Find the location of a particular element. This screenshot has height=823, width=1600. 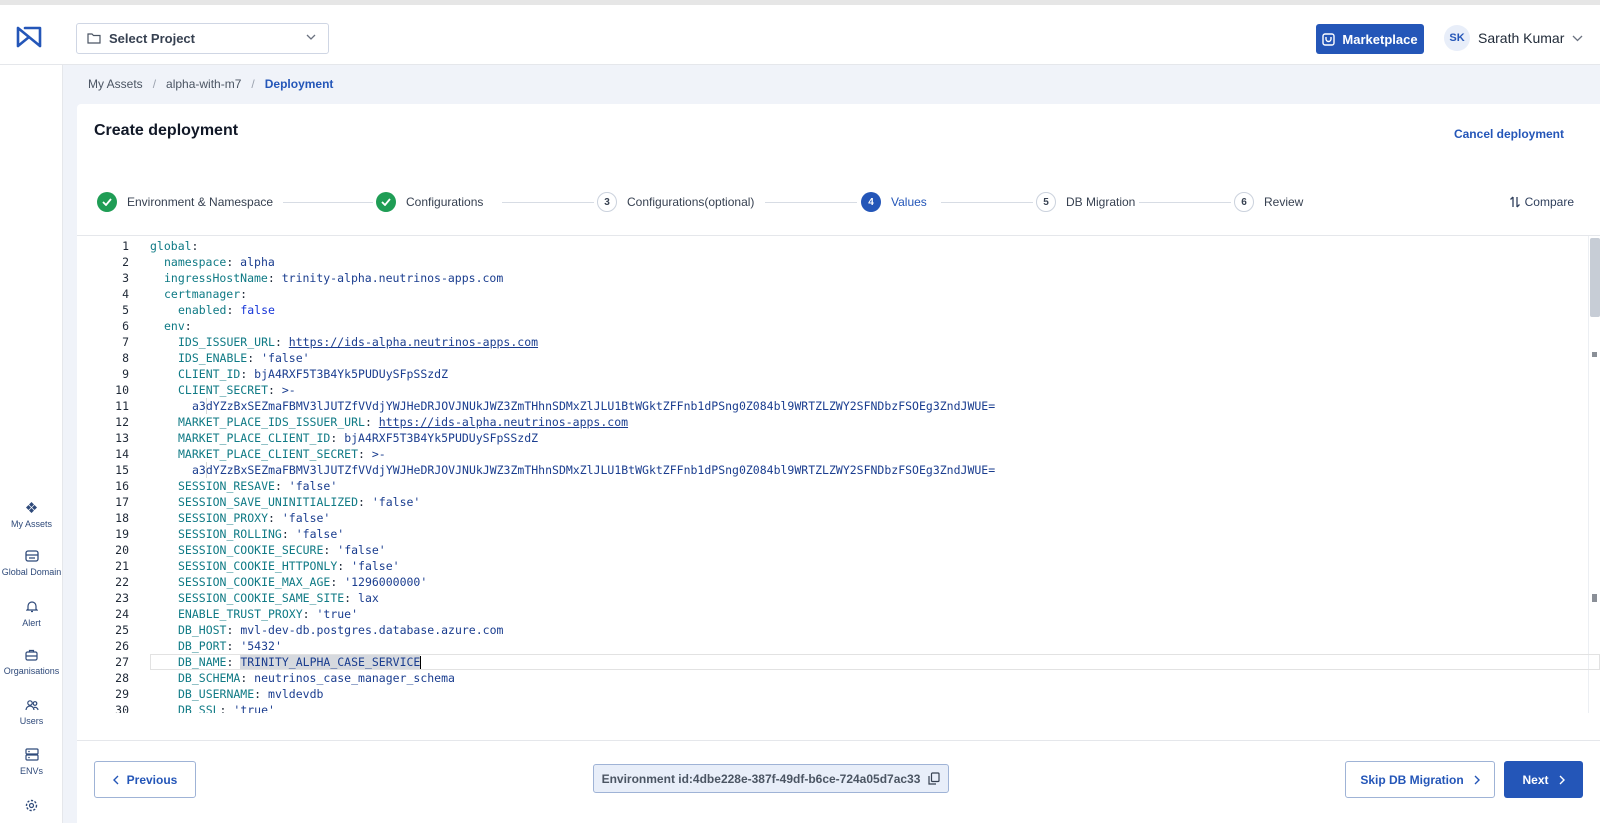

code-line: 27 DB_NAME: TRINITY_ALPHA_CASE_SERVICE is located at coordinates (838, 662).